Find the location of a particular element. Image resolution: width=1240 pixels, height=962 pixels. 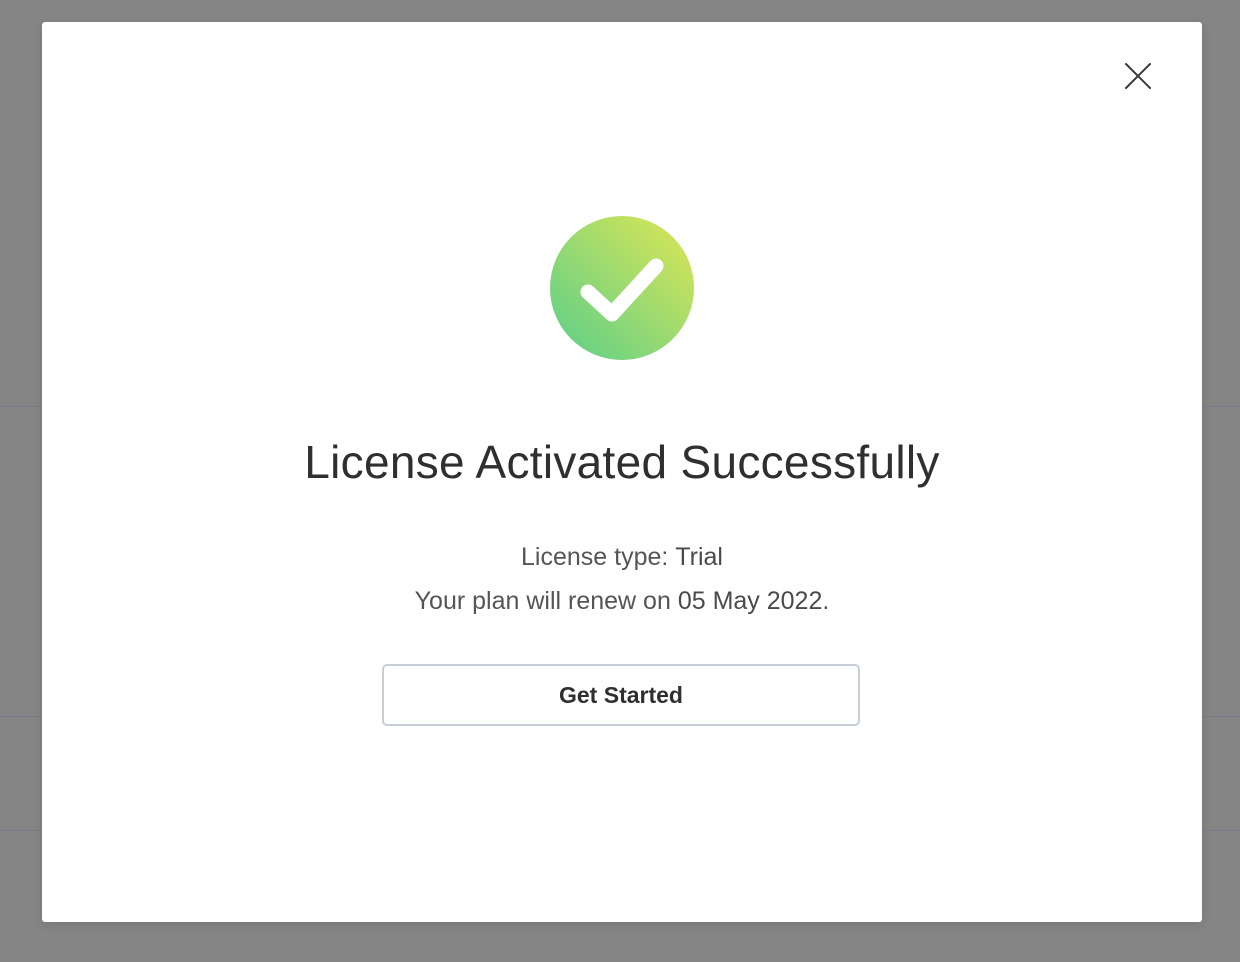

license-type-line: License type: Trial is located at coordinates (622, 557).